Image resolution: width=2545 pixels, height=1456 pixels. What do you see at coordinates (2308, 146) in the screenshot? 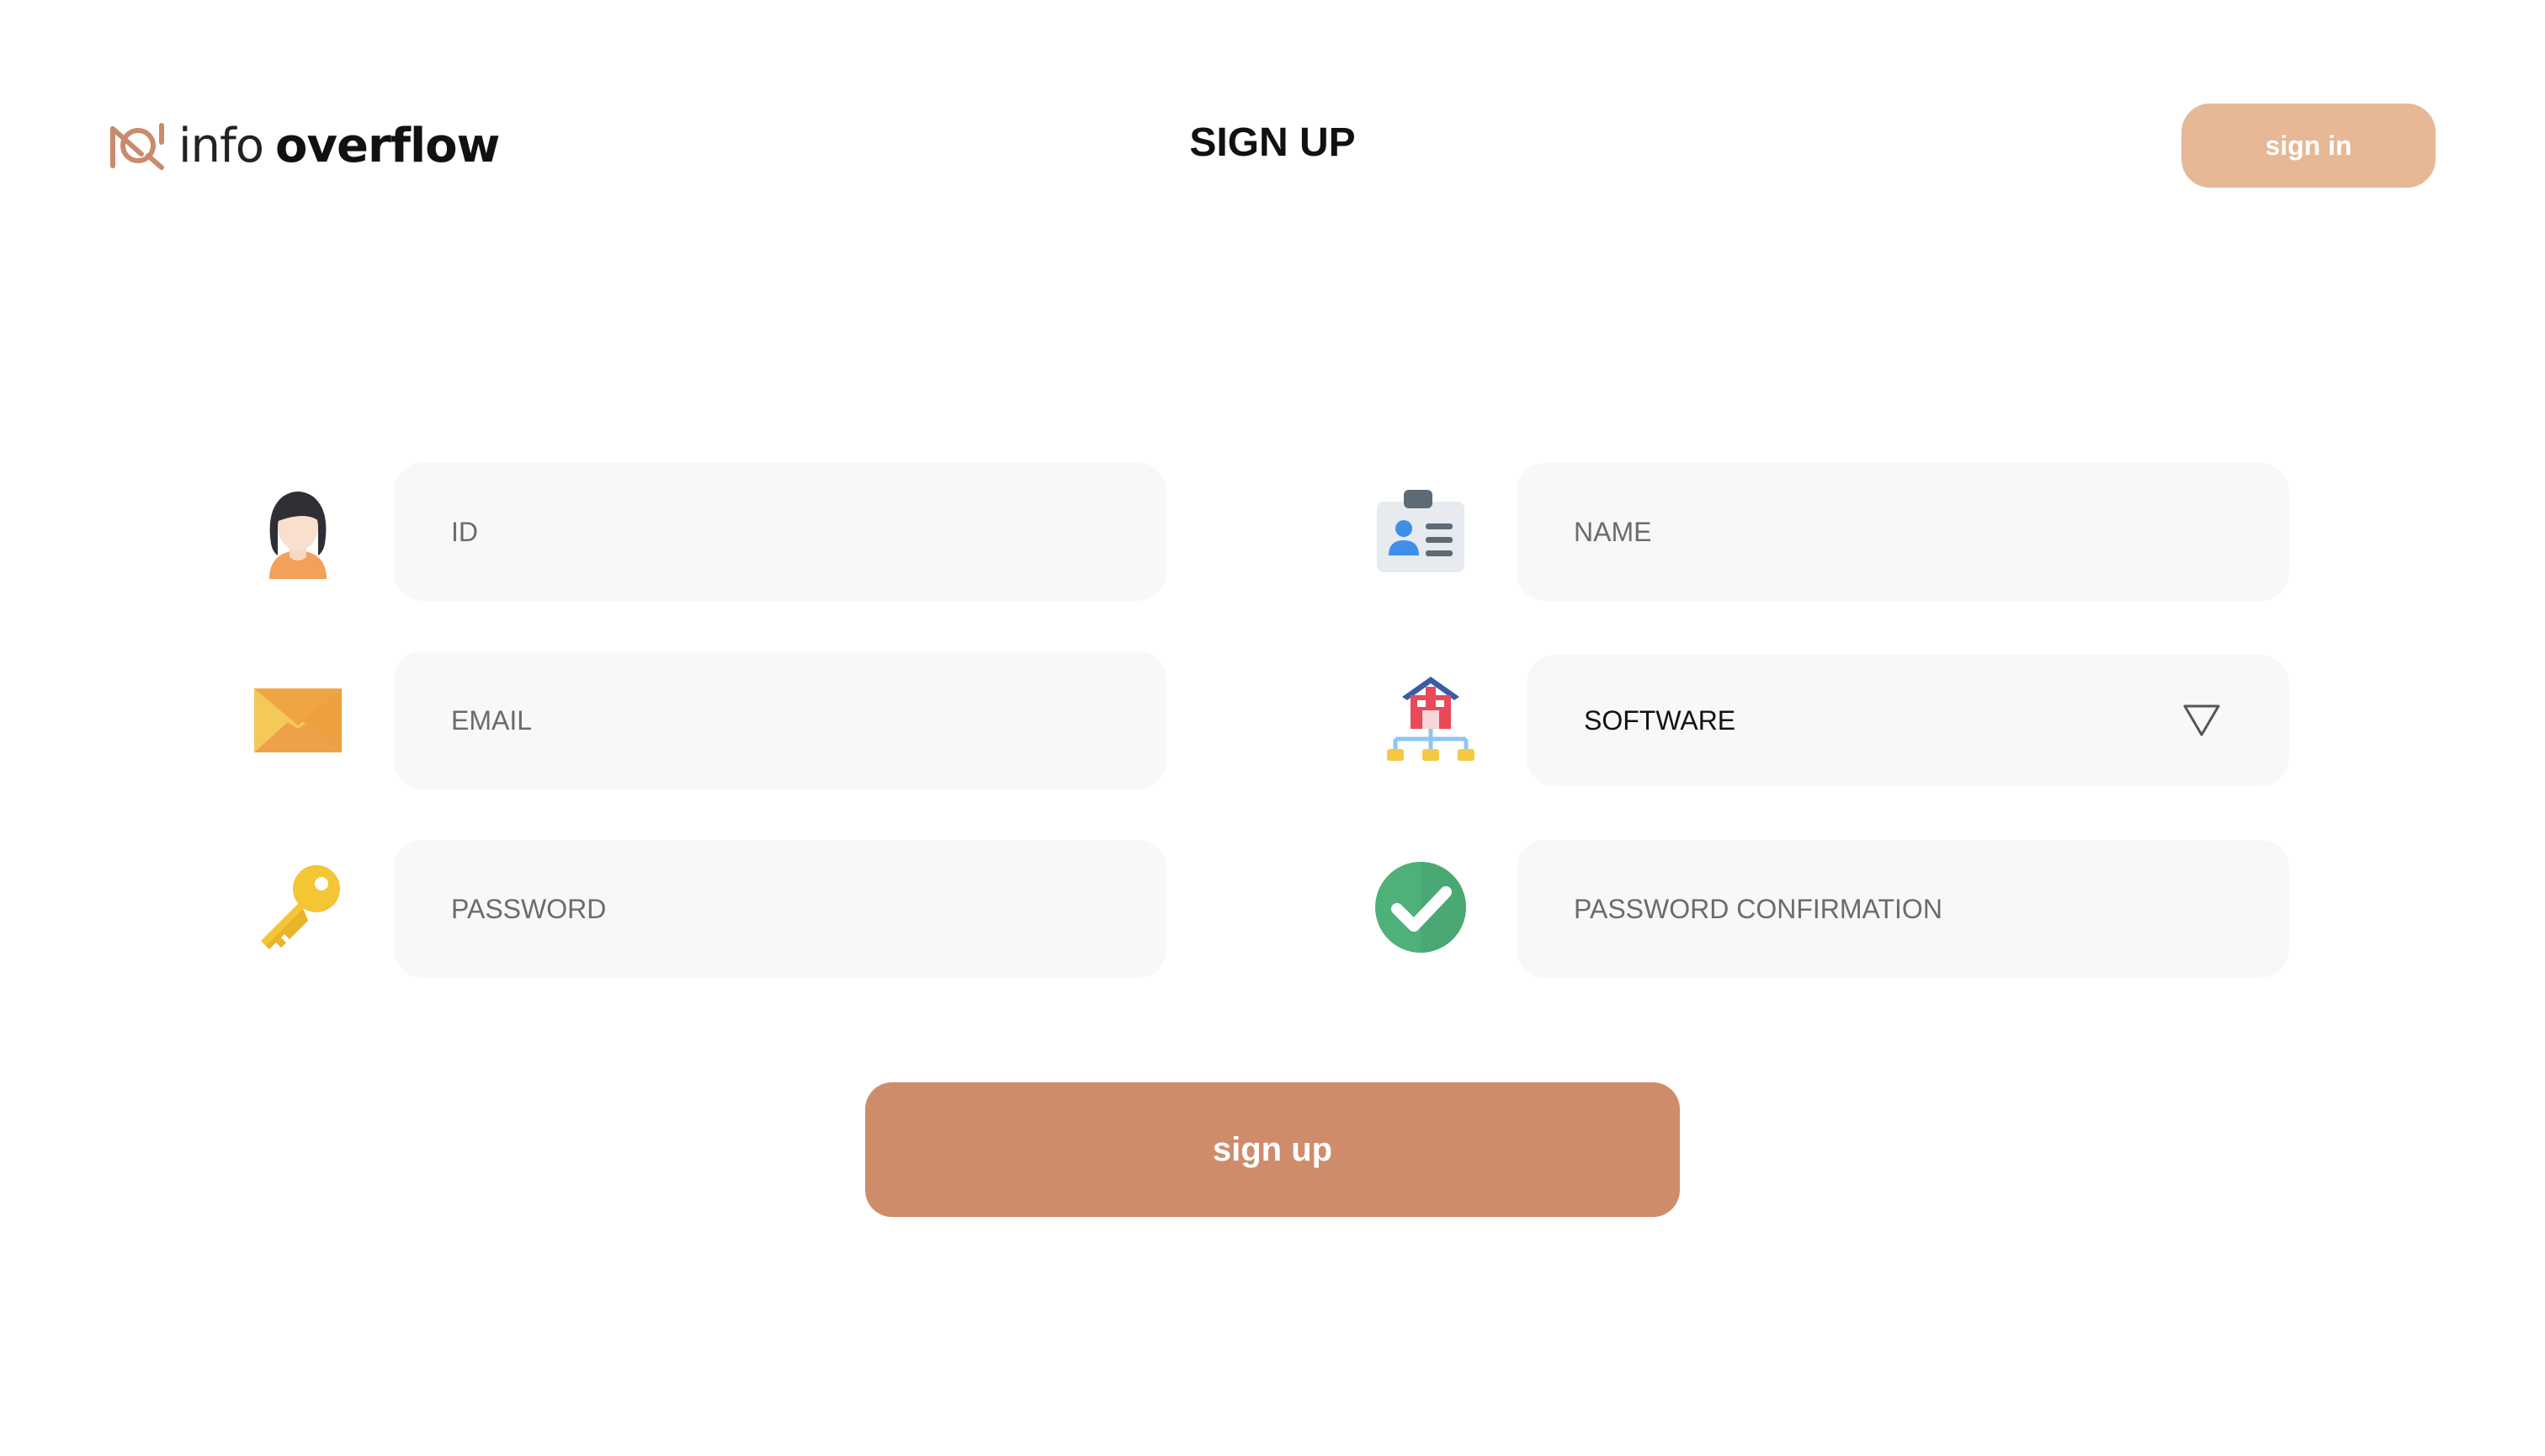
I see `signin-button: sign in` at bounding box center [2308, 146].